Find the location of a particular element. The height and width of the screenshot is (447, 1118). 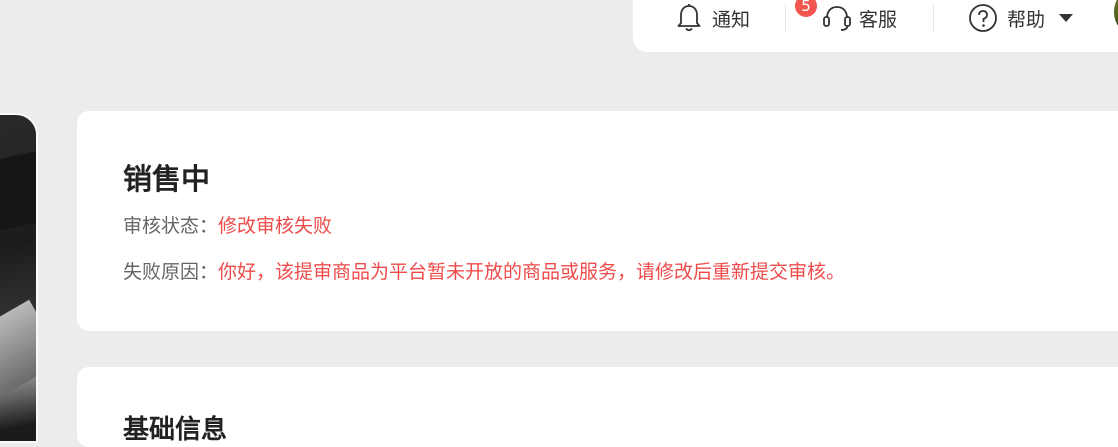

help-menu-button: 帮助 is located at coordinates (1021, 18).